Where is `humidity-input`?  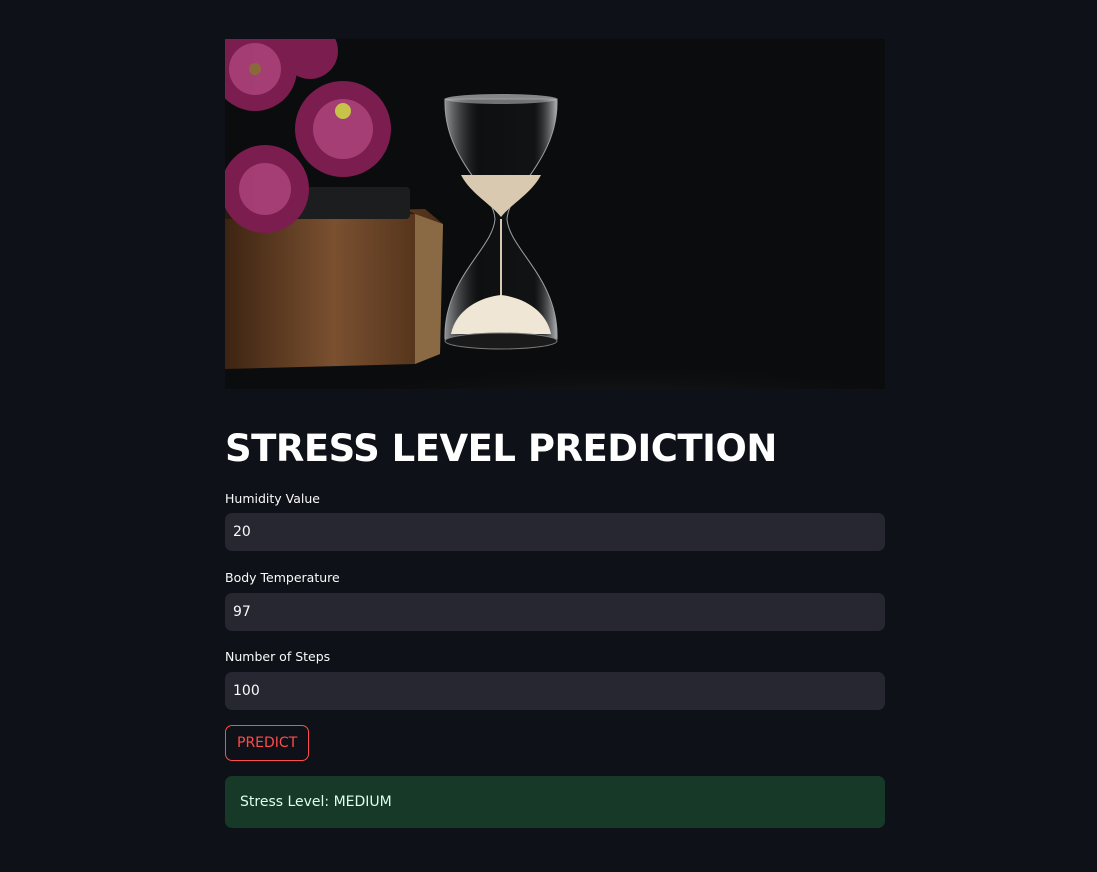
humidity-input is located at coordinates (555, 532).